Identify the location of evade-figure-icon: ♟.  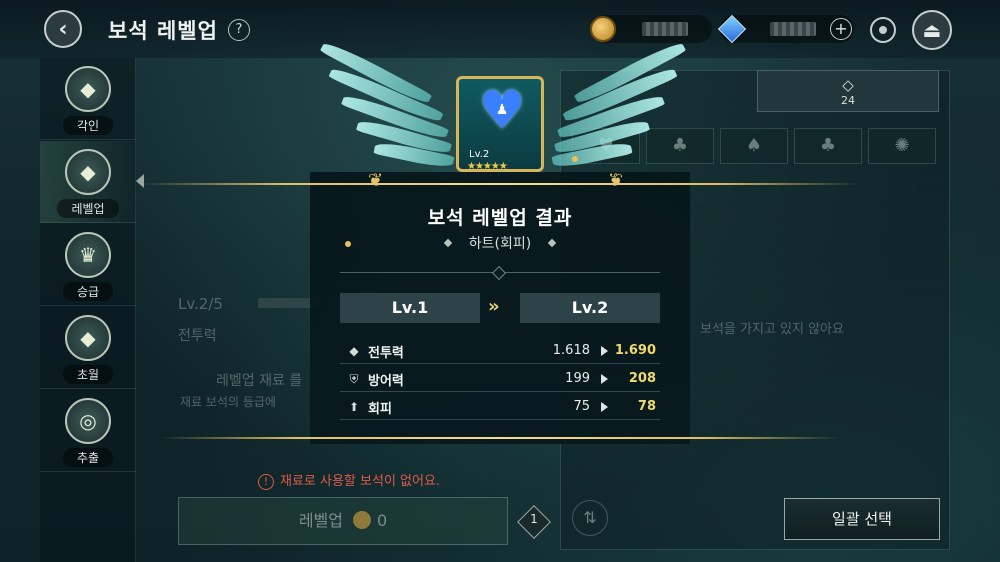
(502, 110).